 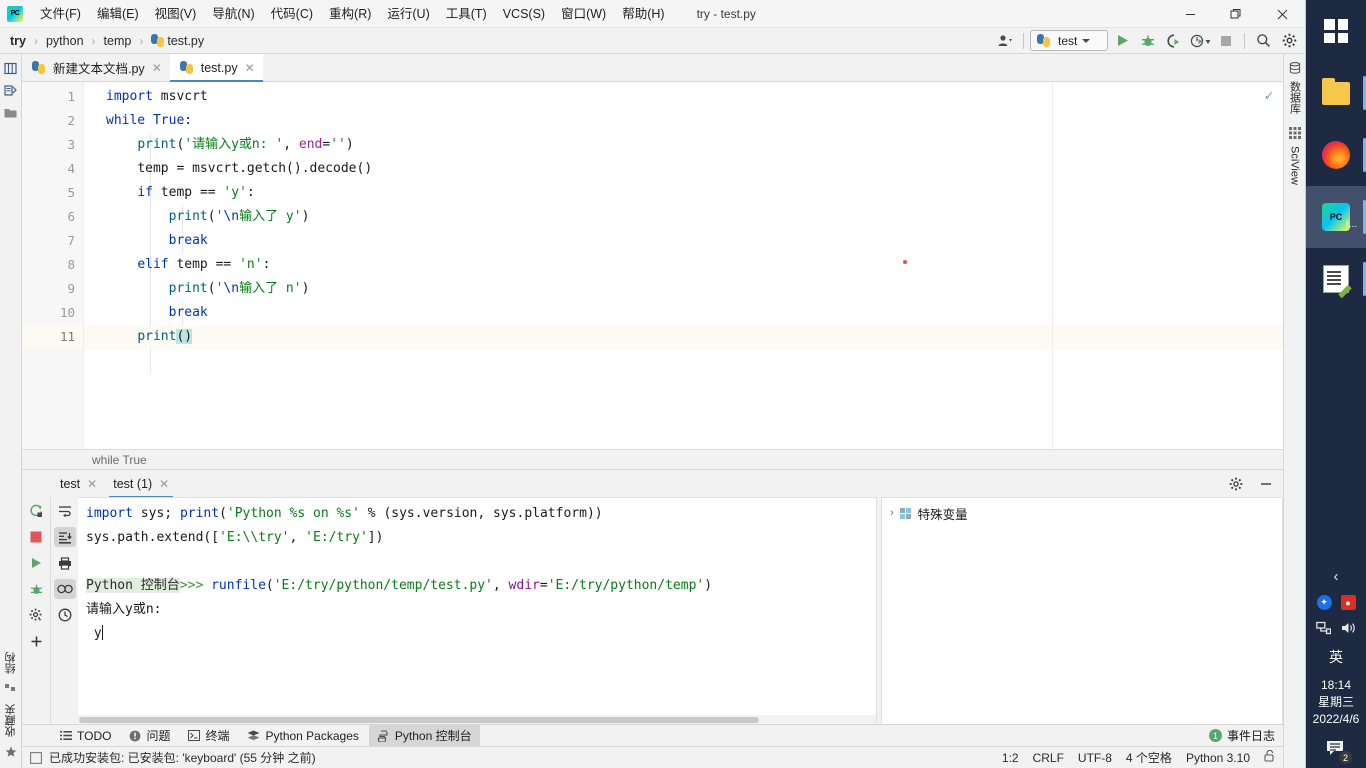 I want to click on bluetooth-icon: ✦, so click(x=1324, y=602).